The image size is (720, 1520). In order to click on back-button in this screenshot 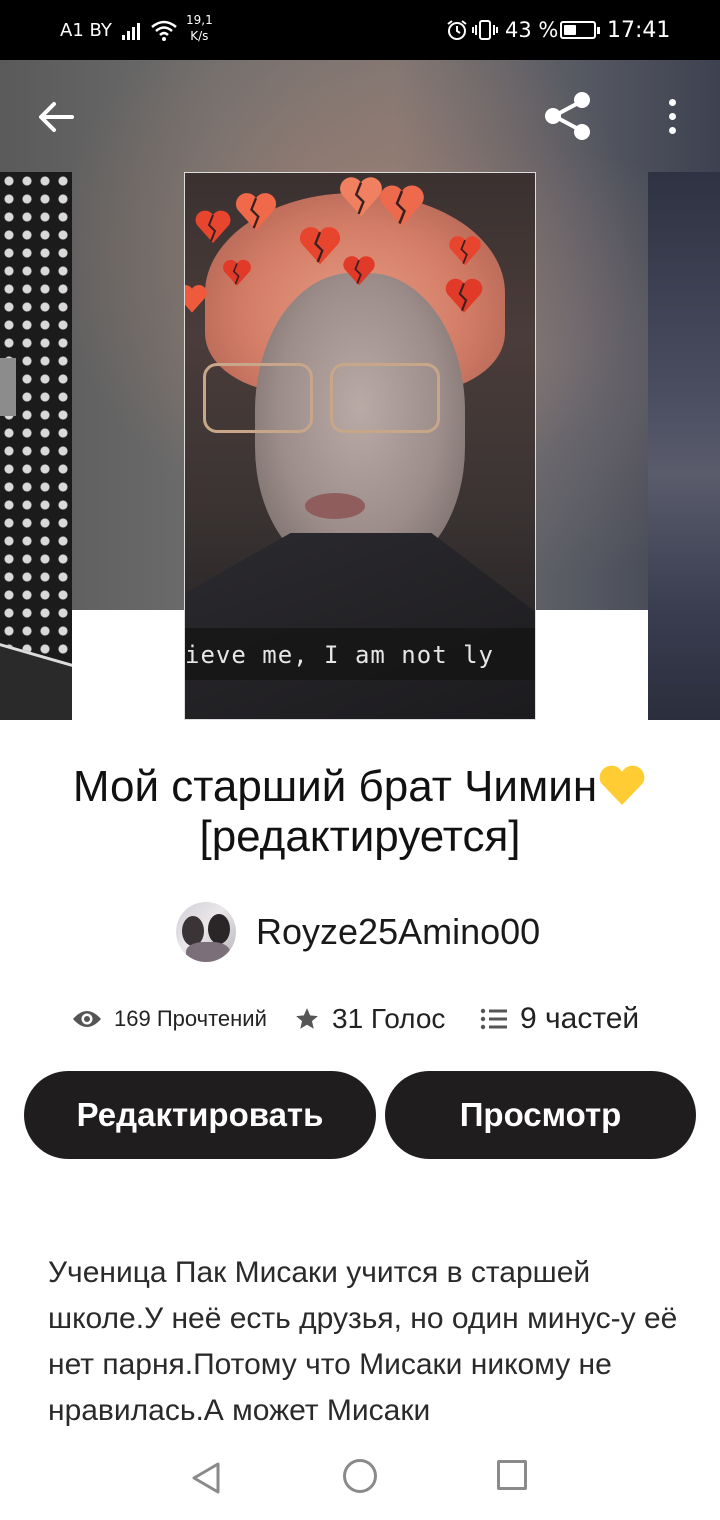, I will do `click(56, 117)`.